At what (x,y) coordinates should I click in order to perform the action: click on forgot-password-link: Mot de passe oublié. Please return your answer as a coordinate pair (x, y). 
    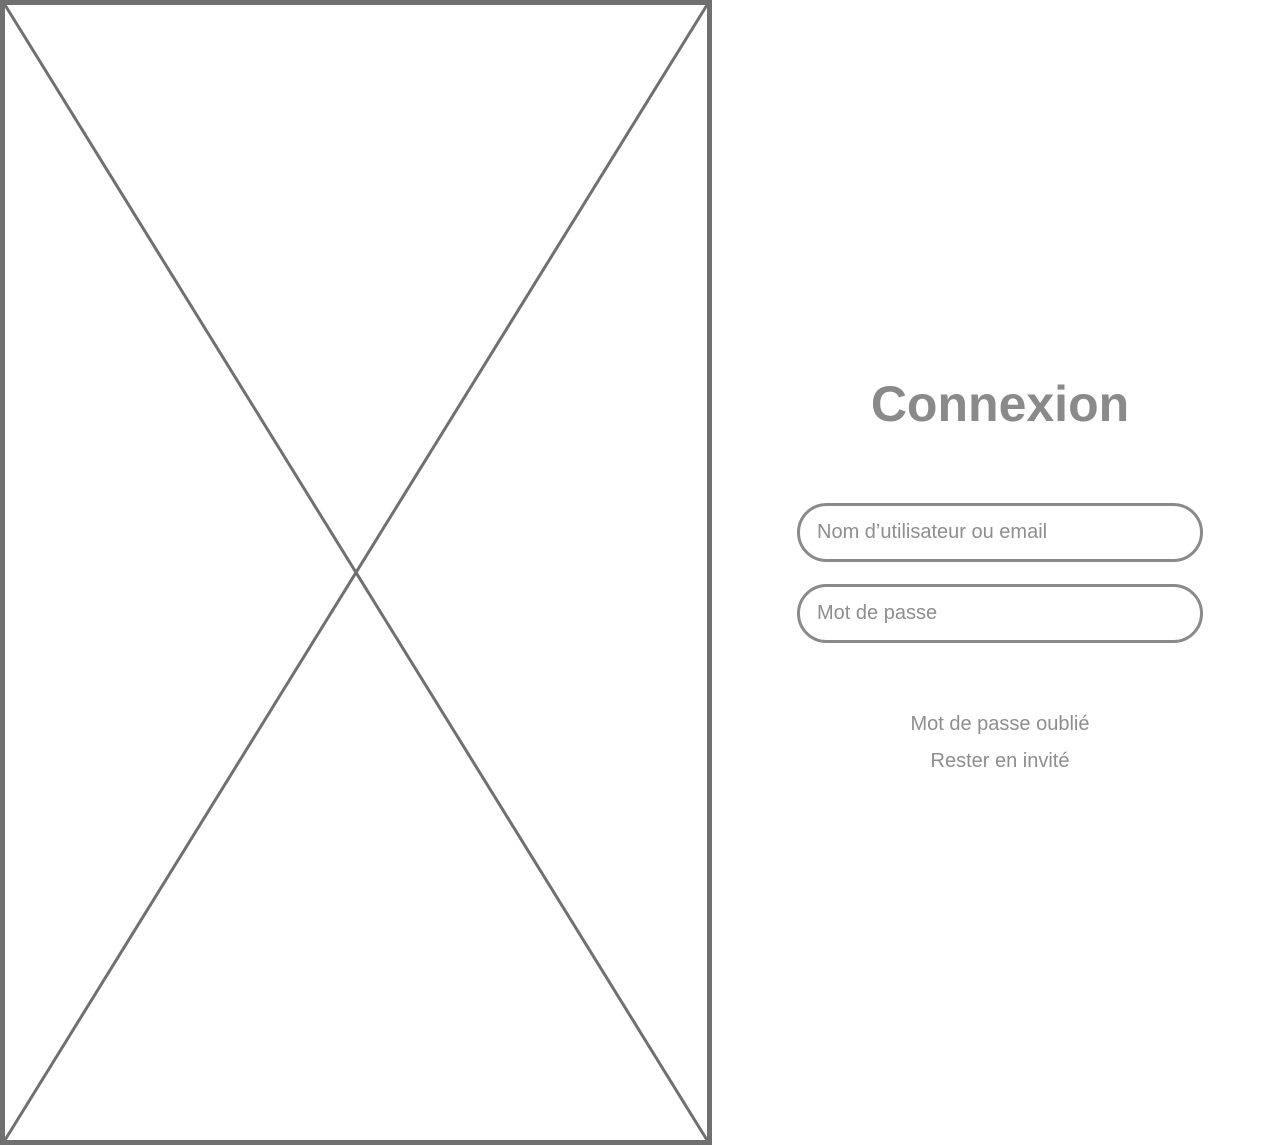
    Looking at the image, I should click on (996, 724).